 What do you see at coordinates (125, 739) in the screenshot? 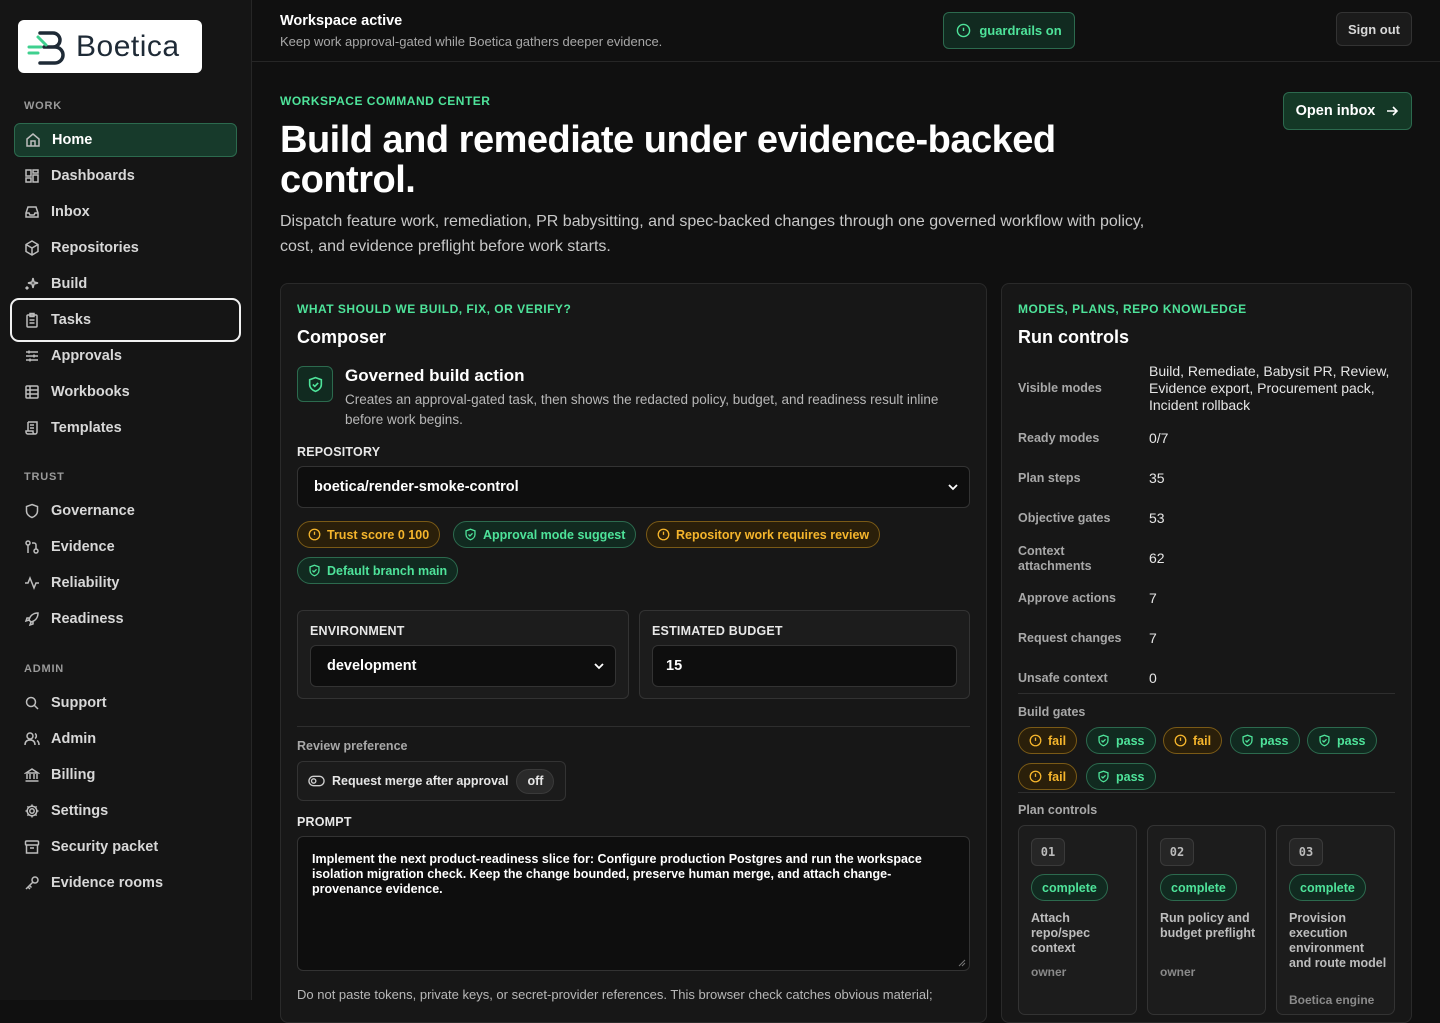
I see `sidebar-item-admin: Admin` at bounding box center [125, 739].